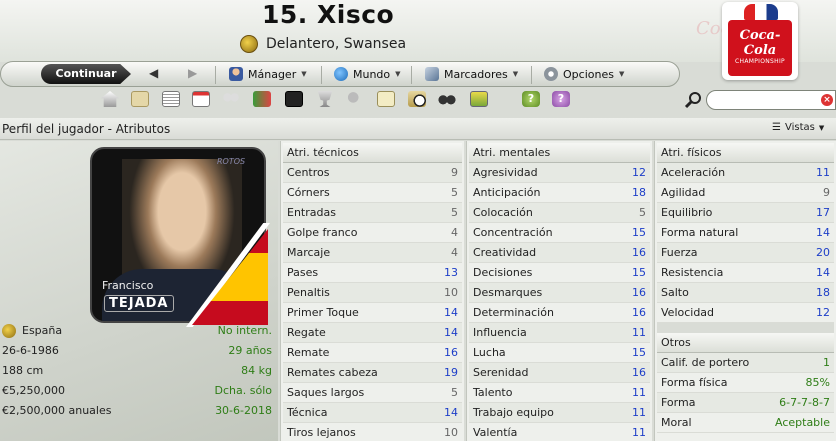 This screenshot has width=836, height=441. I want to click on attribute-row: Agilidad 9, so click(745, 193).